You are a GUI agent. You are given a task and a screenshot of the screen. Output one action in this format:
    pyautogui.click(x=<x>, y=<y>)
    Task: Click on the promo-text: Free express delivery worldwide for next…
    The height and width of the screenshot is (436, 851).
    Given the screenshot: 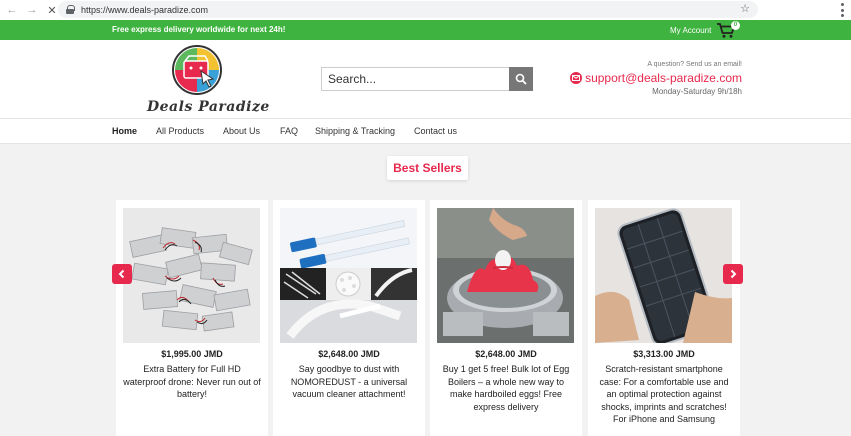 What is the action you would take?
    pyautogui.click(x=199, y=29)
    